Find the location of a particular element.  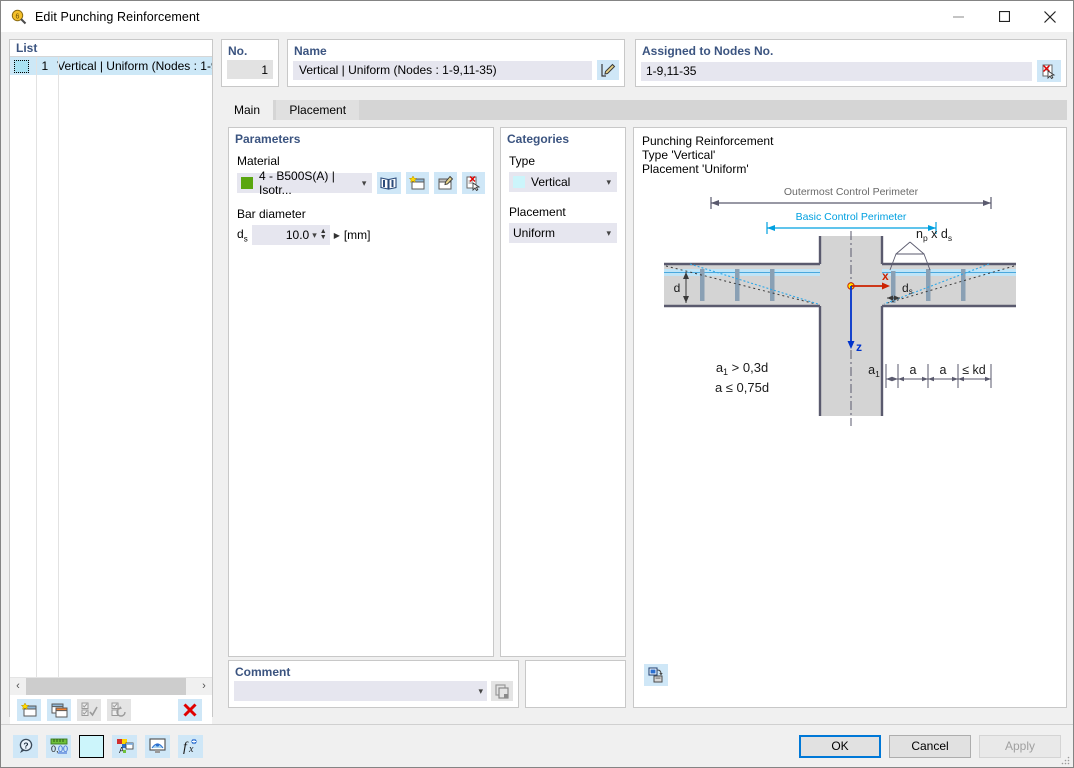

comment-card: Comment ▾ is located at coordinates (373, 684).